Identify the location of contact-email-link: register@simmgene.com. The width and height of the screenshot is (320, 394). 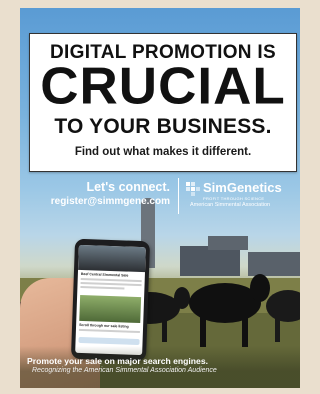
(95, 201).